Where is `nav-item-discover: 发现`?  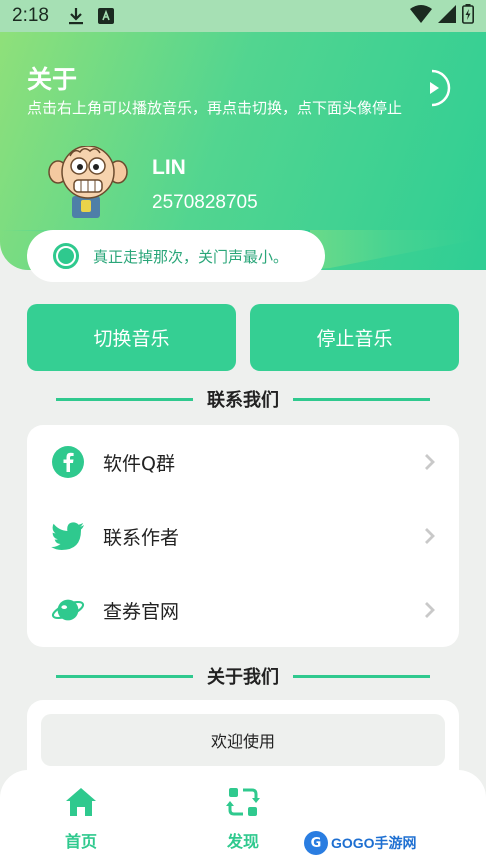 nav-item-discover: 发现 is located at coordinates (243, 819).